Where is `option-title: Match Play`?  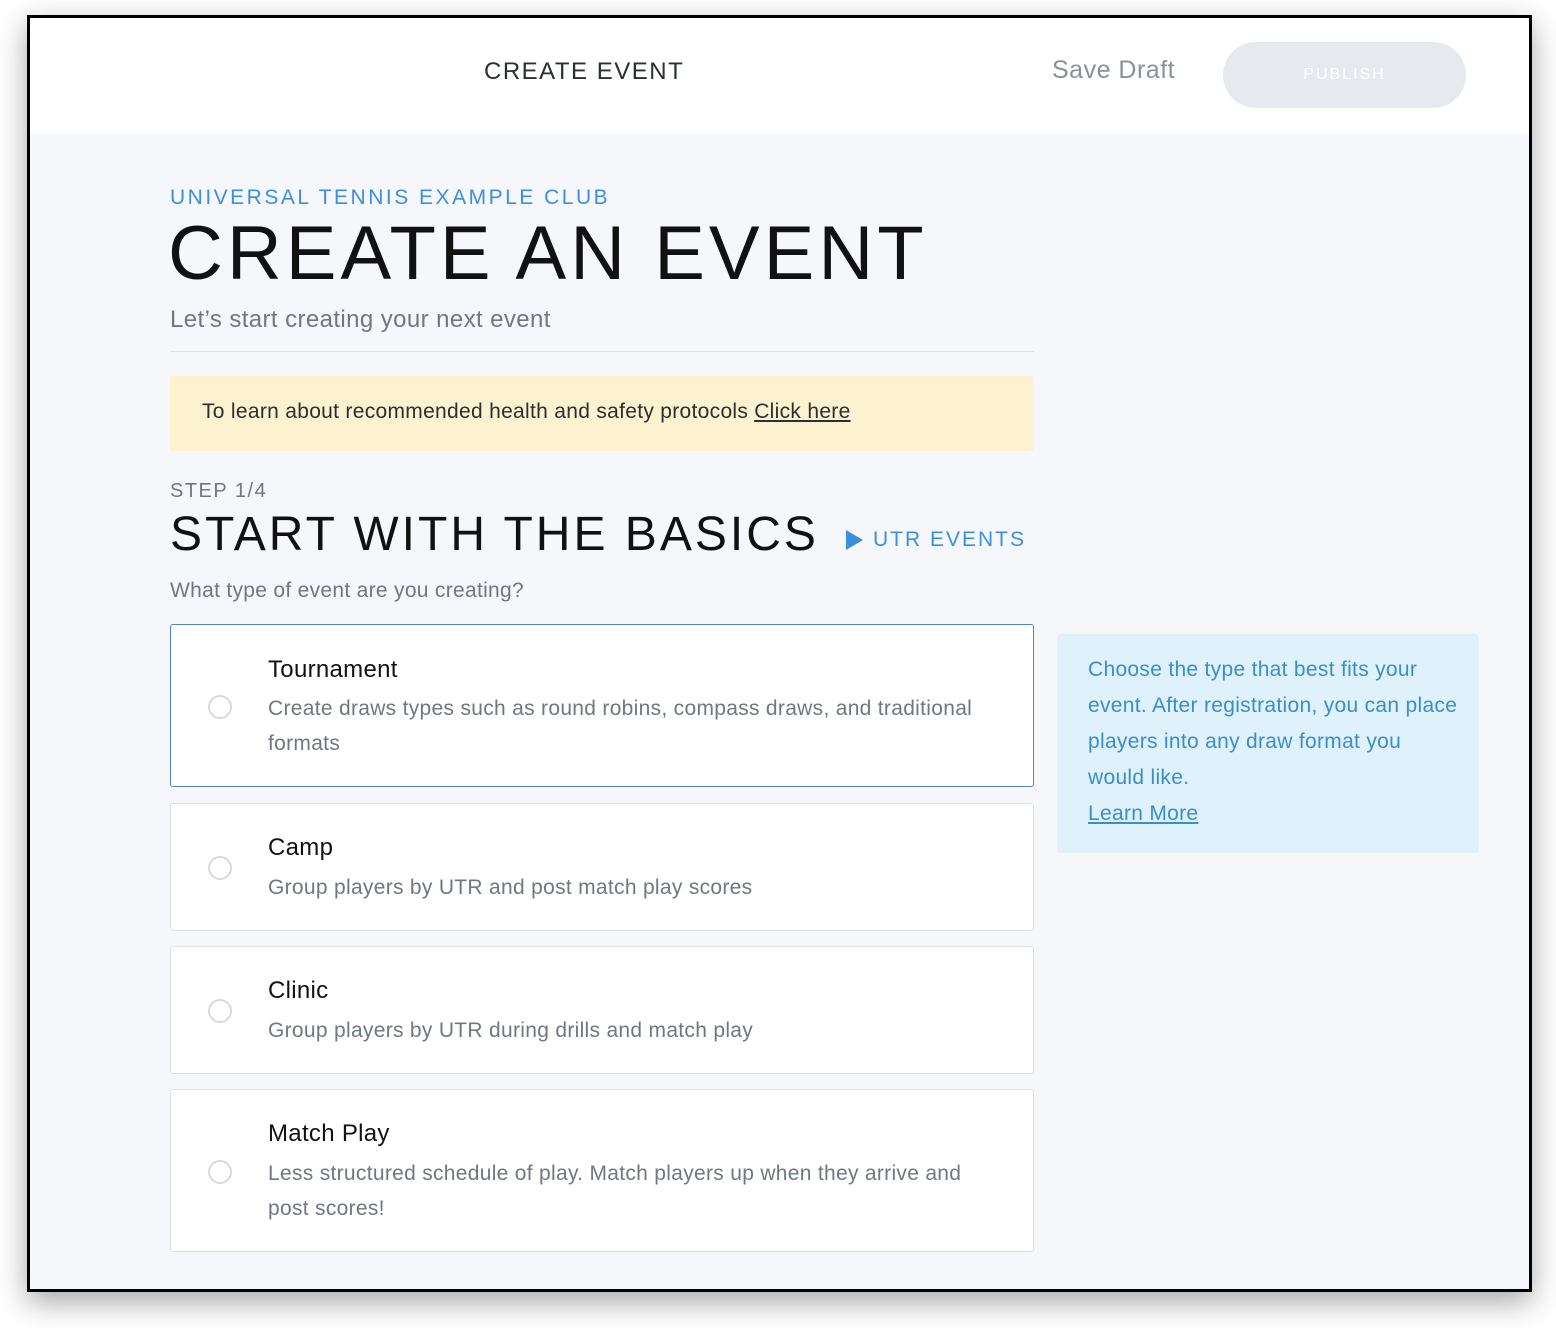
option-title: Match Play is located at coordinates (329, 1133).